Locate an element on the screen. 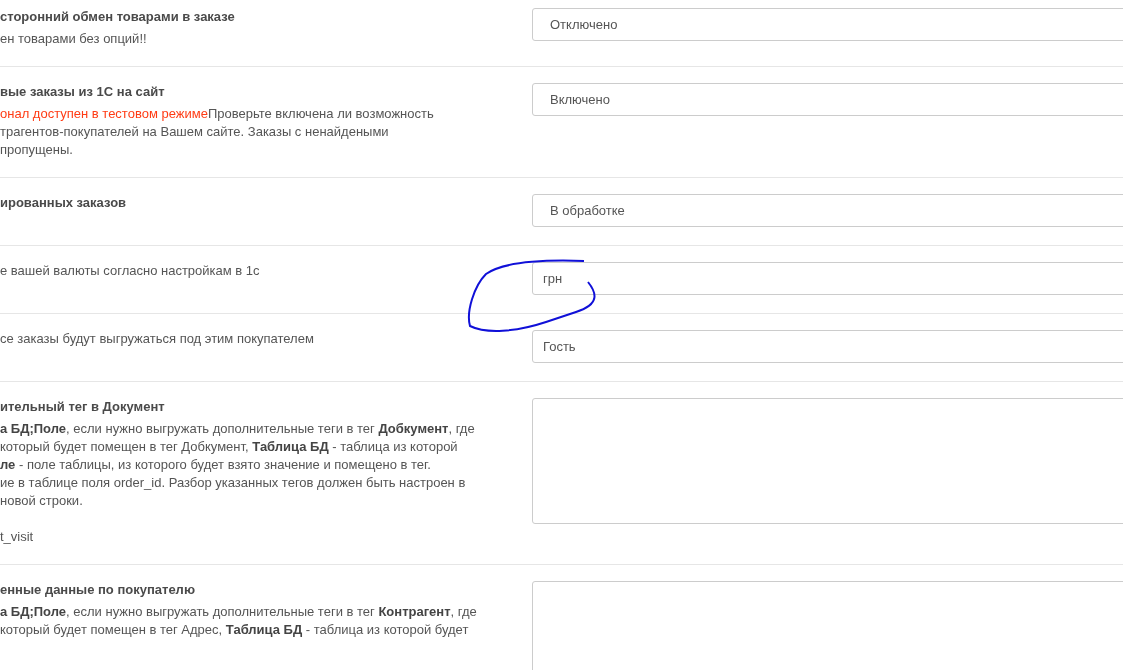  setting-title: вые заказы из 1С на сайт is located at coordinates (83, 92).